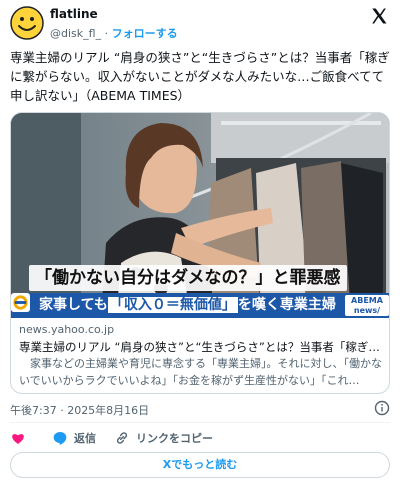 The width and height of the screenshot is (400, 486). I want to click on handle-line: @disk_fl_ · フォローする, so click(114, 33).